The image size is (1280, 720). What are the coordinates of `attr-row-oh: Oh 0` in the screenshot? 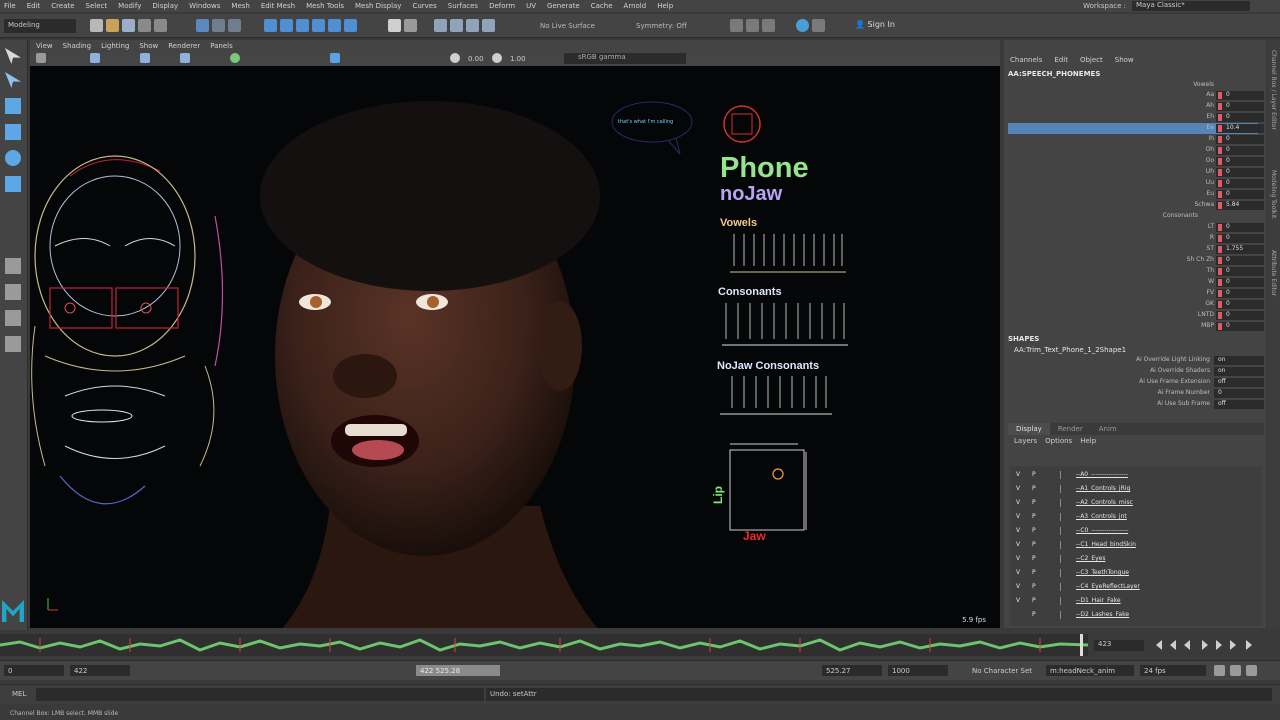 It's located at (1136, 150).